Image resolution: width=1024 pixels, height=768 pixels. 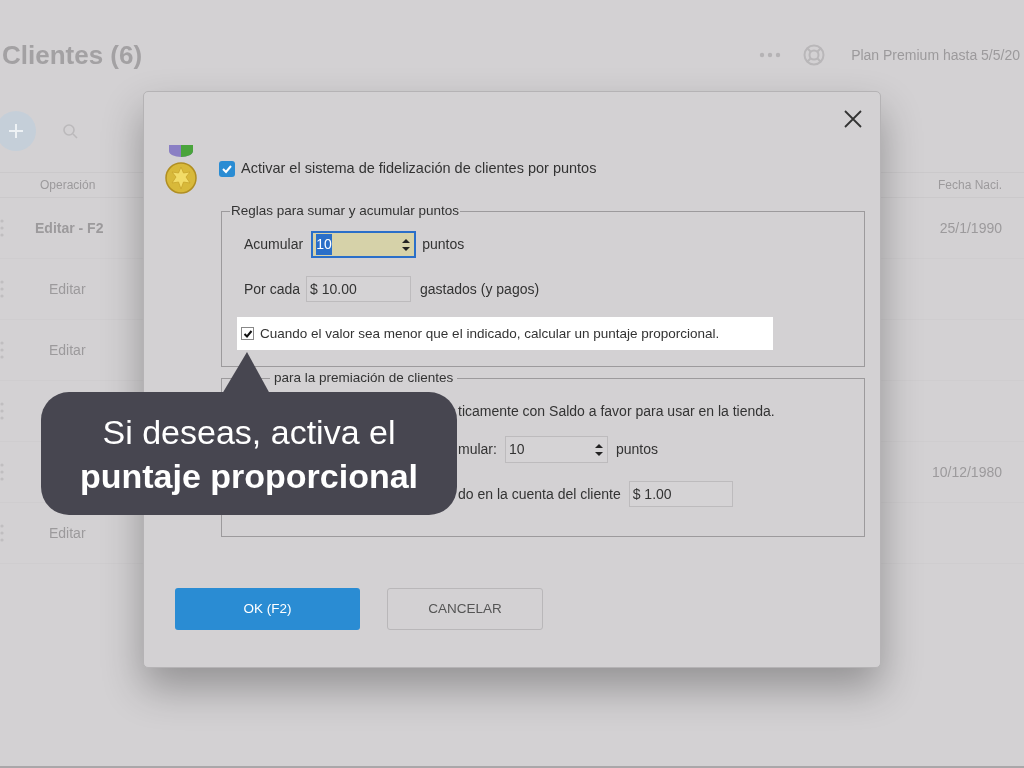 I want to click on cancel-button: CANCELAR, so click(x=465, y=609).